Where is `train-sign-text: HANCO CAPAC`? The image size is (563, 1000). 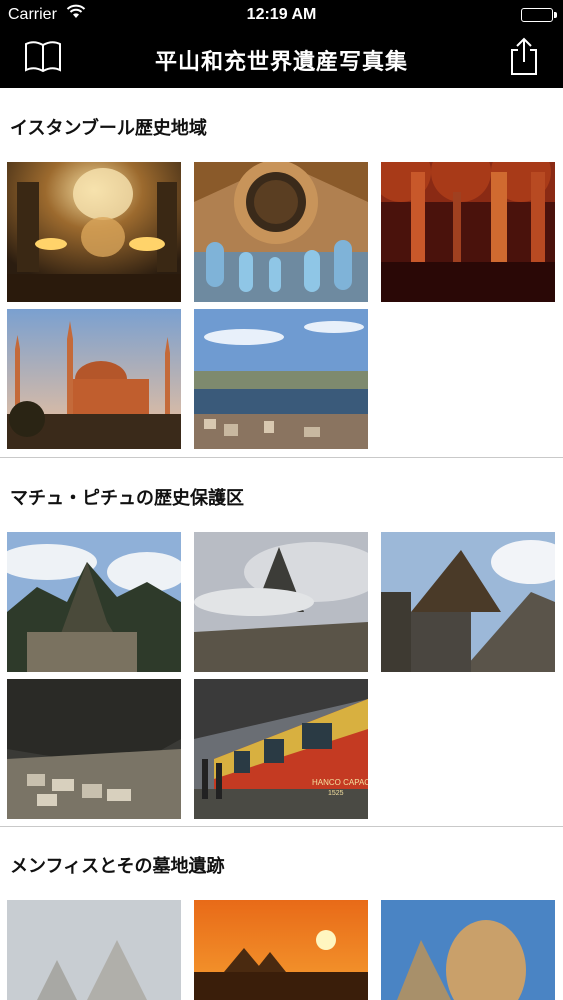 train-sign-text: HANCO CAPAC is located at coordinates (340, 782).